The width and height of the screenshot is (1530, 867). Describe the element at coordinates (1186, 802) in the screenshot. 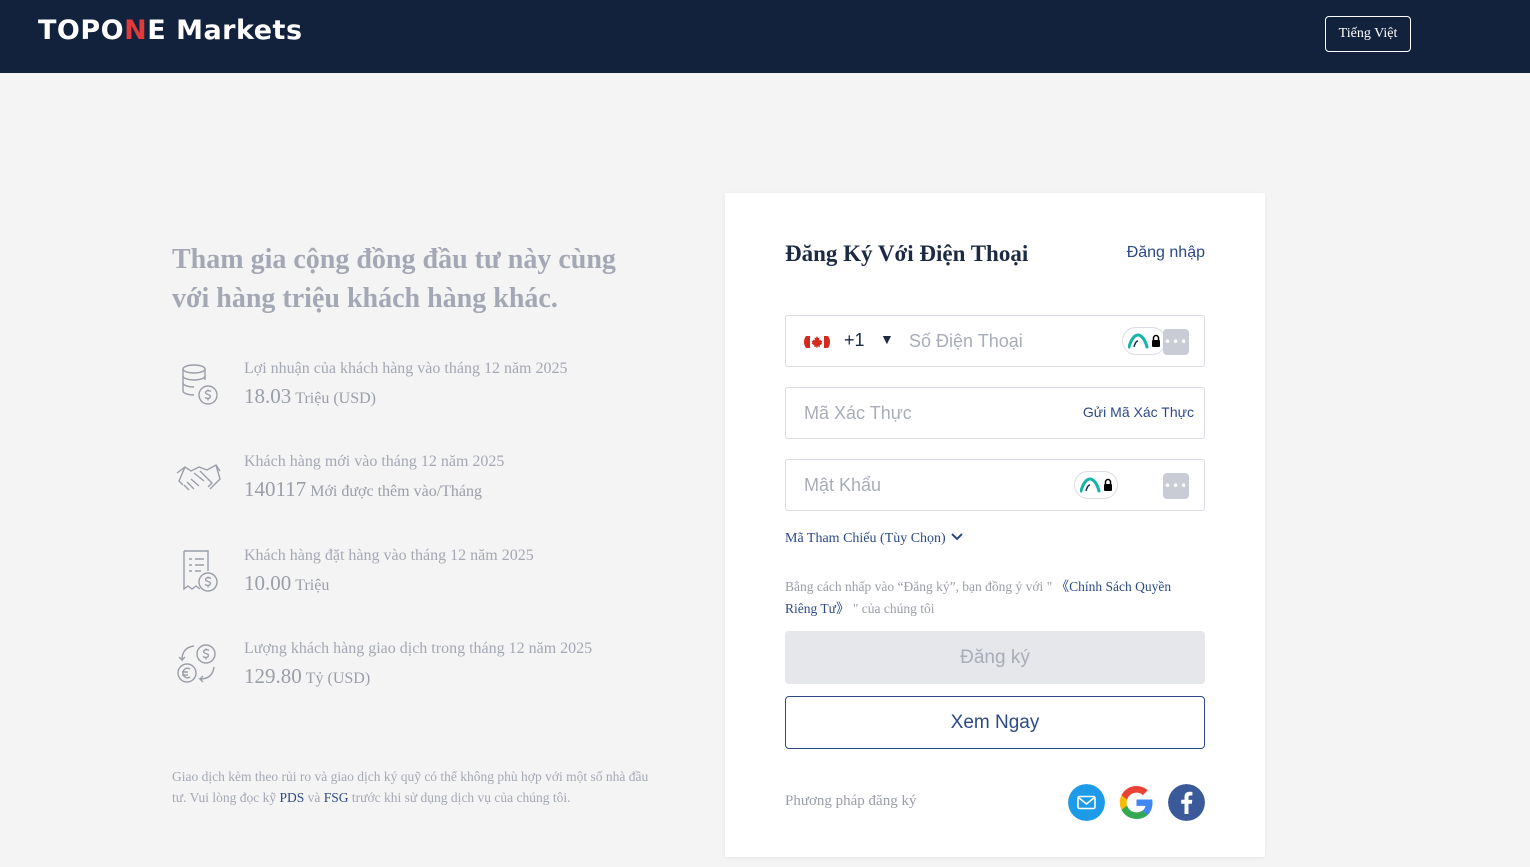

I see `facebook-signup-icon` at that location.